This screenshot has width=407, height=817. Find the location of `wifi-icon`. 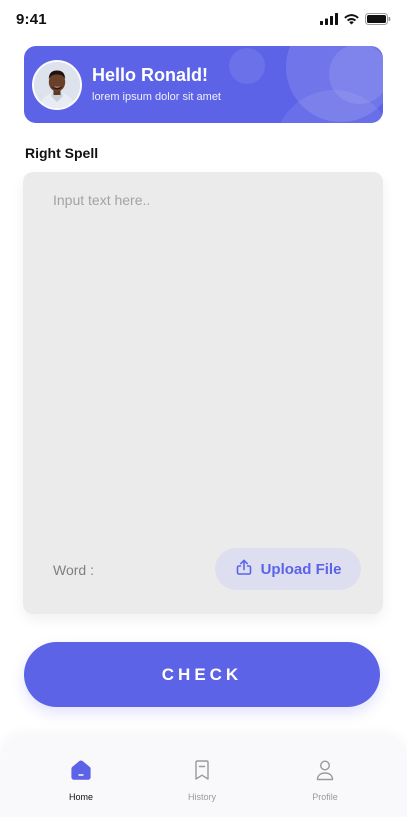

wifi-icon is located at coordinates (351, 19).